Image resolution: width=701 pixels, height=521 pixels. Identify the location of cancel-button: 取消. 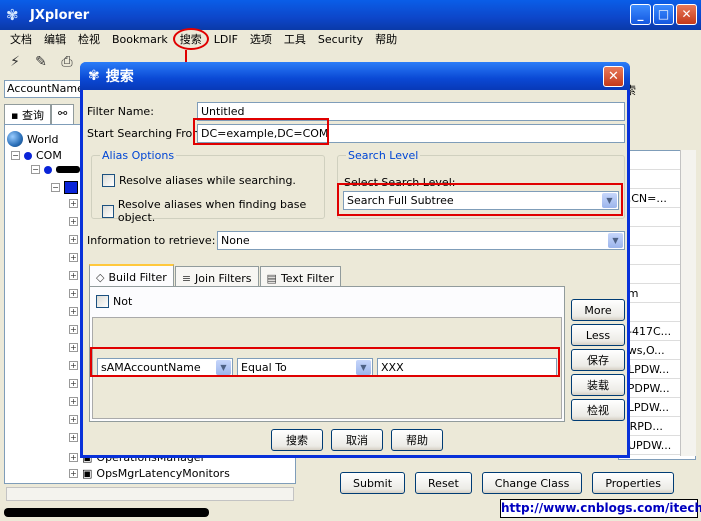
(357, 440).